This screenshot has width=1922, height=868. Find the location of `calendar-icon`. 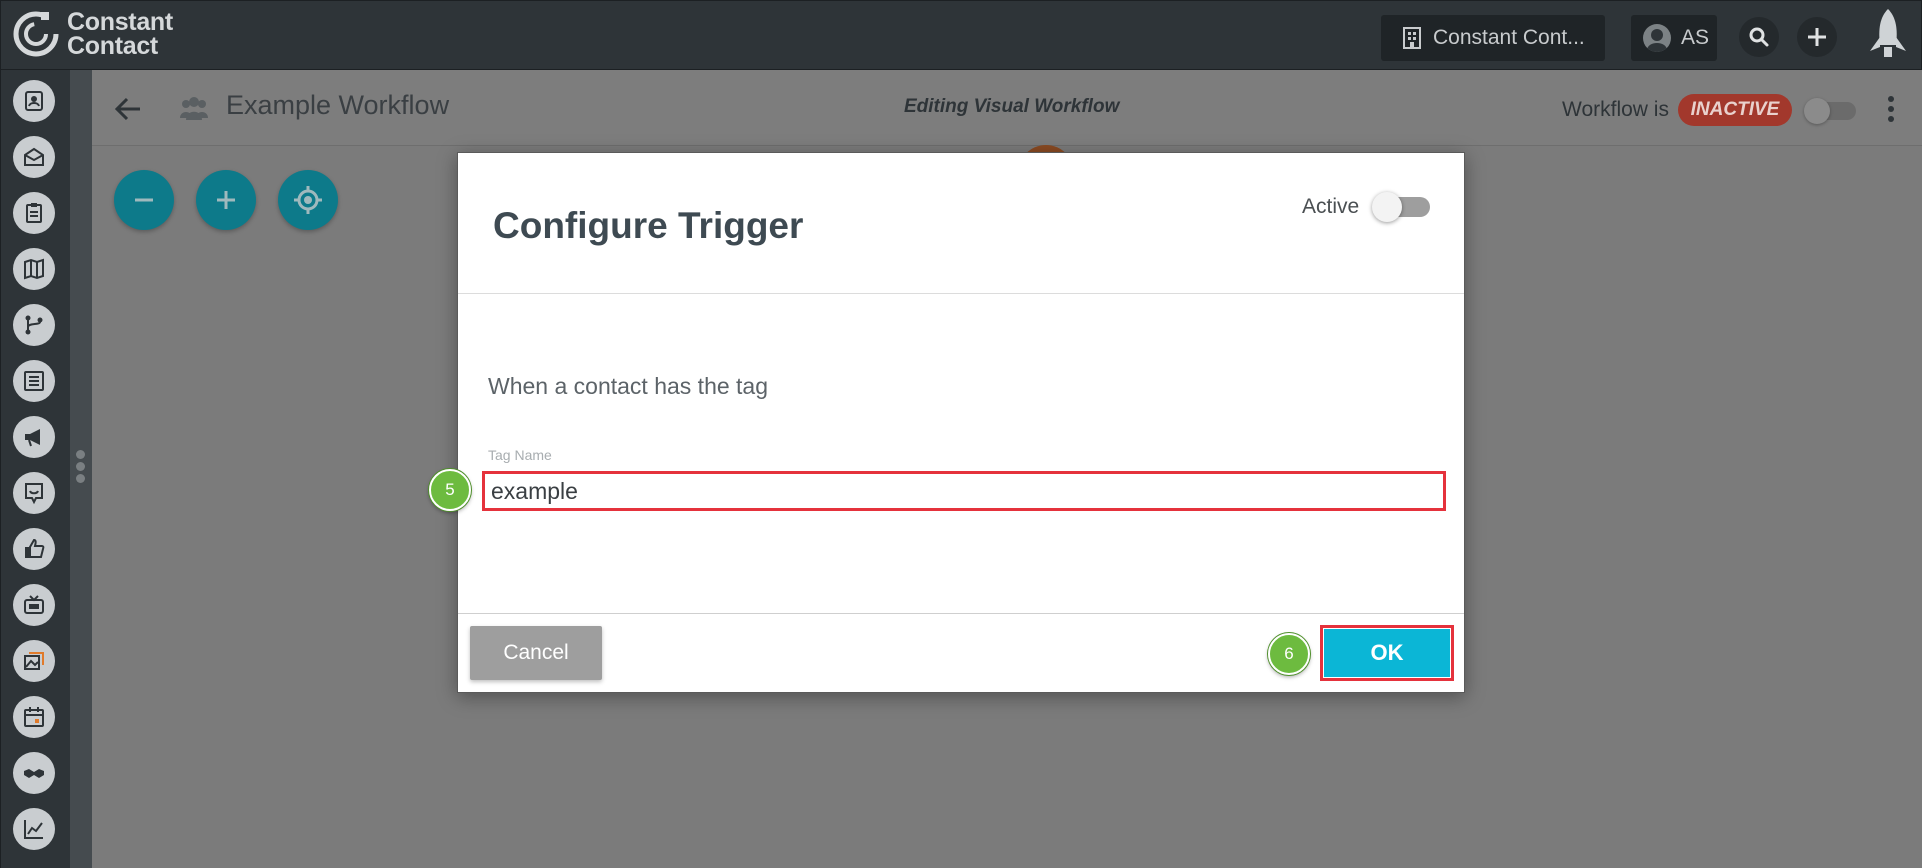

calendar-icon is located at coordinates (34, 717).